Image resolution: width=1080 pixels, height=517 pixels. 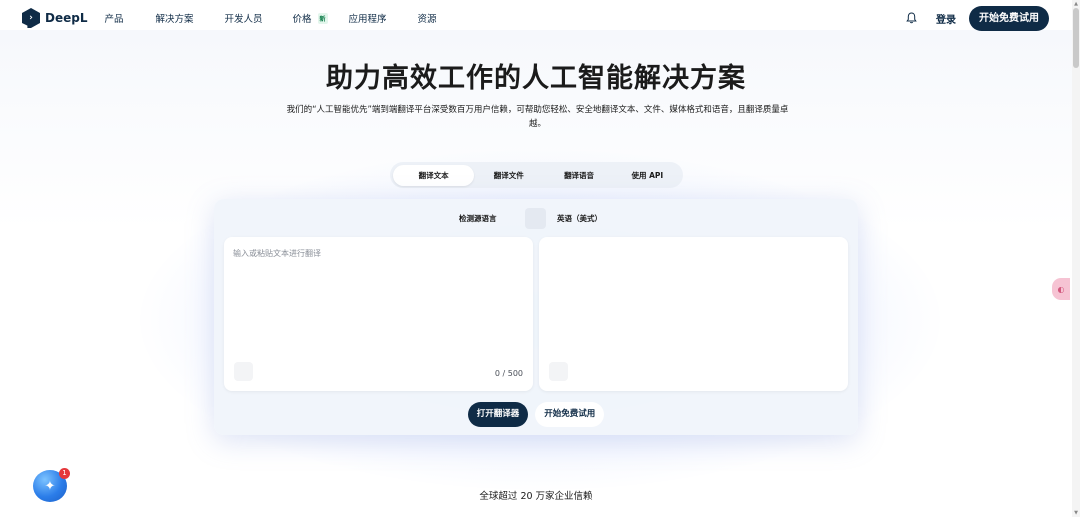 What do you see at coordinates (174, 19) in the screenshot?
I see `nav-link-label: 解决方案` at bounding box center [174, 19].